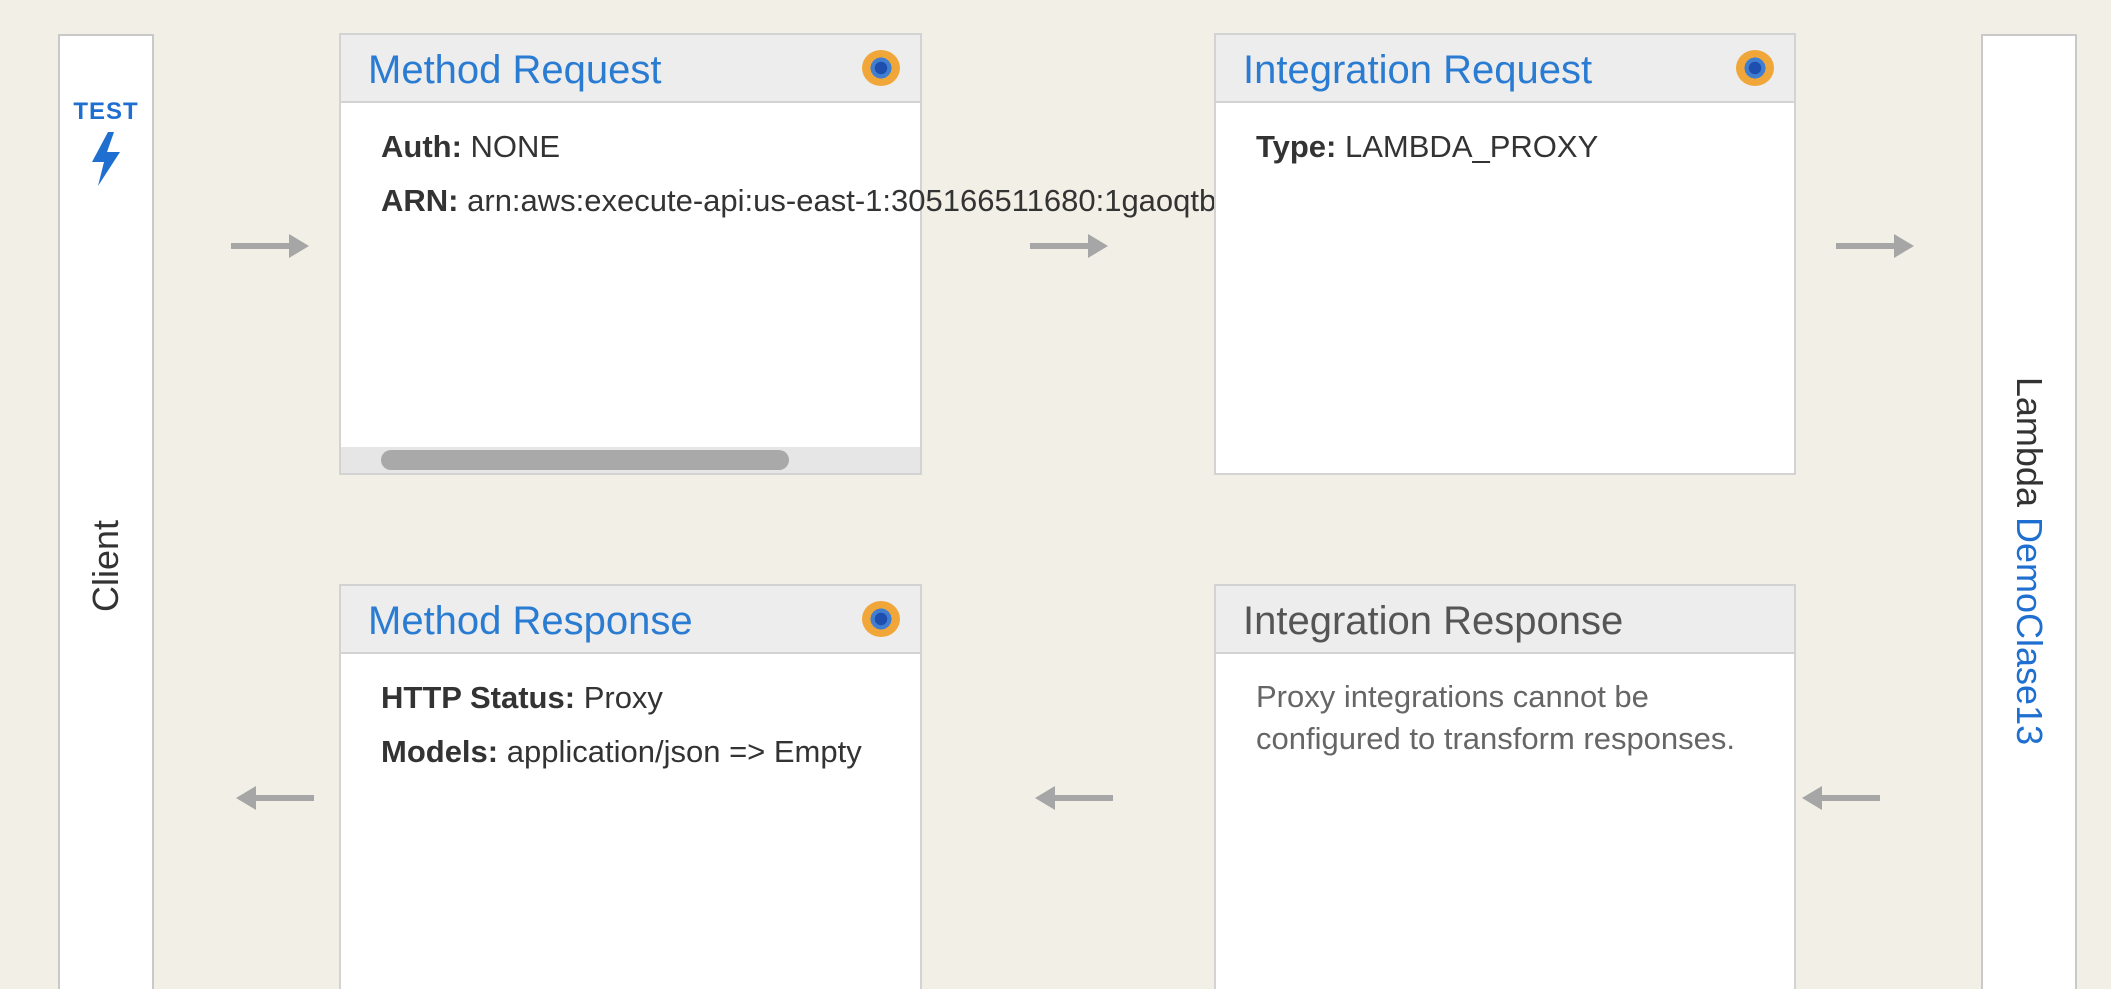 The height and width of the screenshot is (989, 2111). What do you see at coordinates (1433, 621) in the screenshot?
I see `integration-response-title: Integration Response` at bounding box center [1433, 621].